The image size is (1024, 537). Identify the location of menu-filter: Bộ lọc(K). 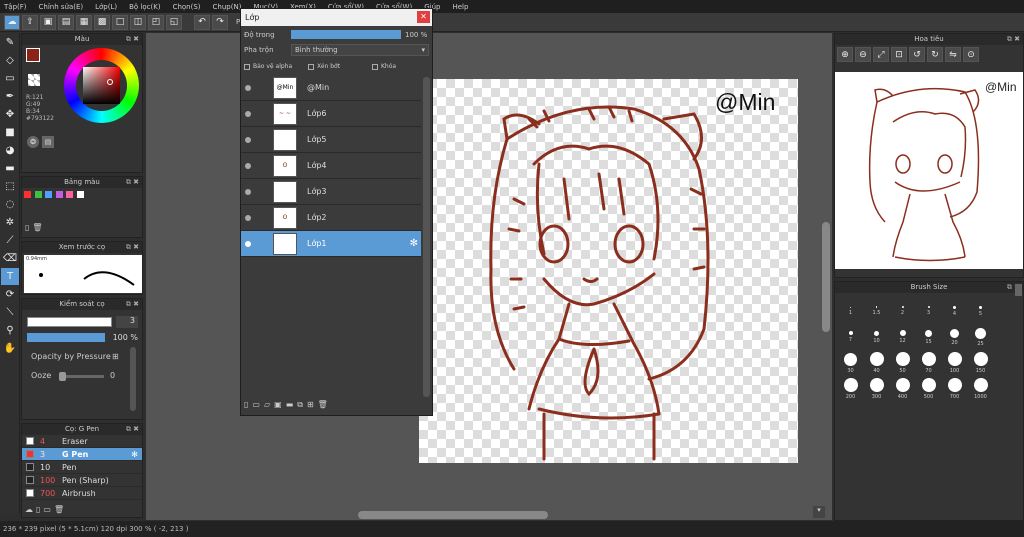
(144, 7).